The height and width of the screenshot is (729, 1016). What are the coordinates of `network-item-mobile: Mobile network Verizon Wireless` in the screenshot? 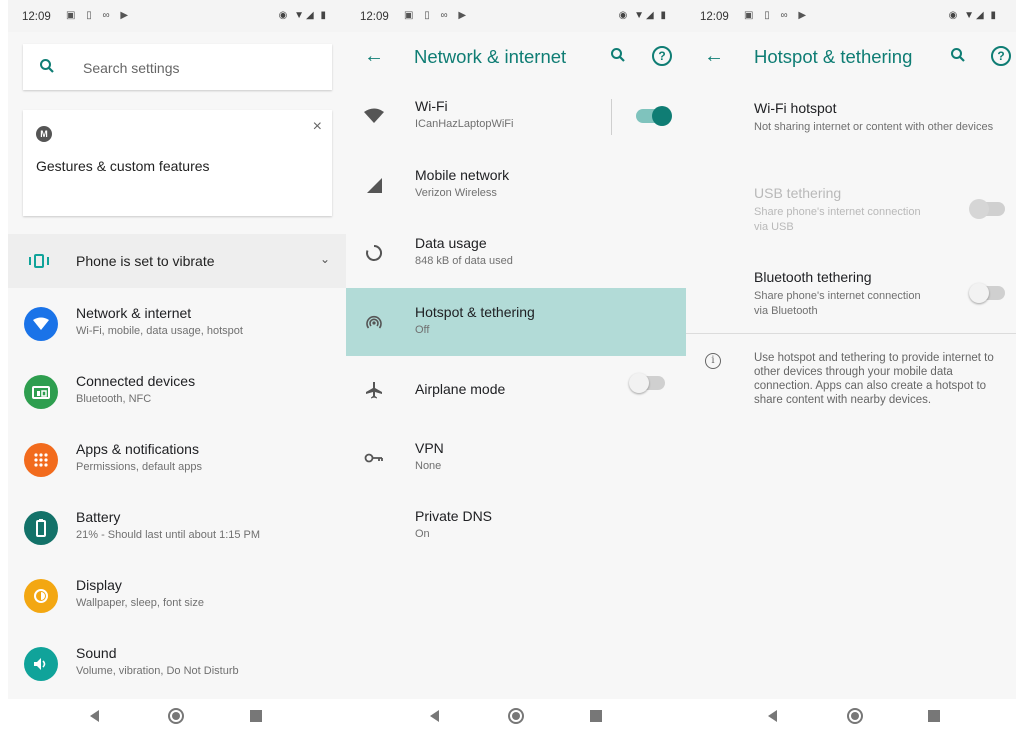 It's located at (516, 185).